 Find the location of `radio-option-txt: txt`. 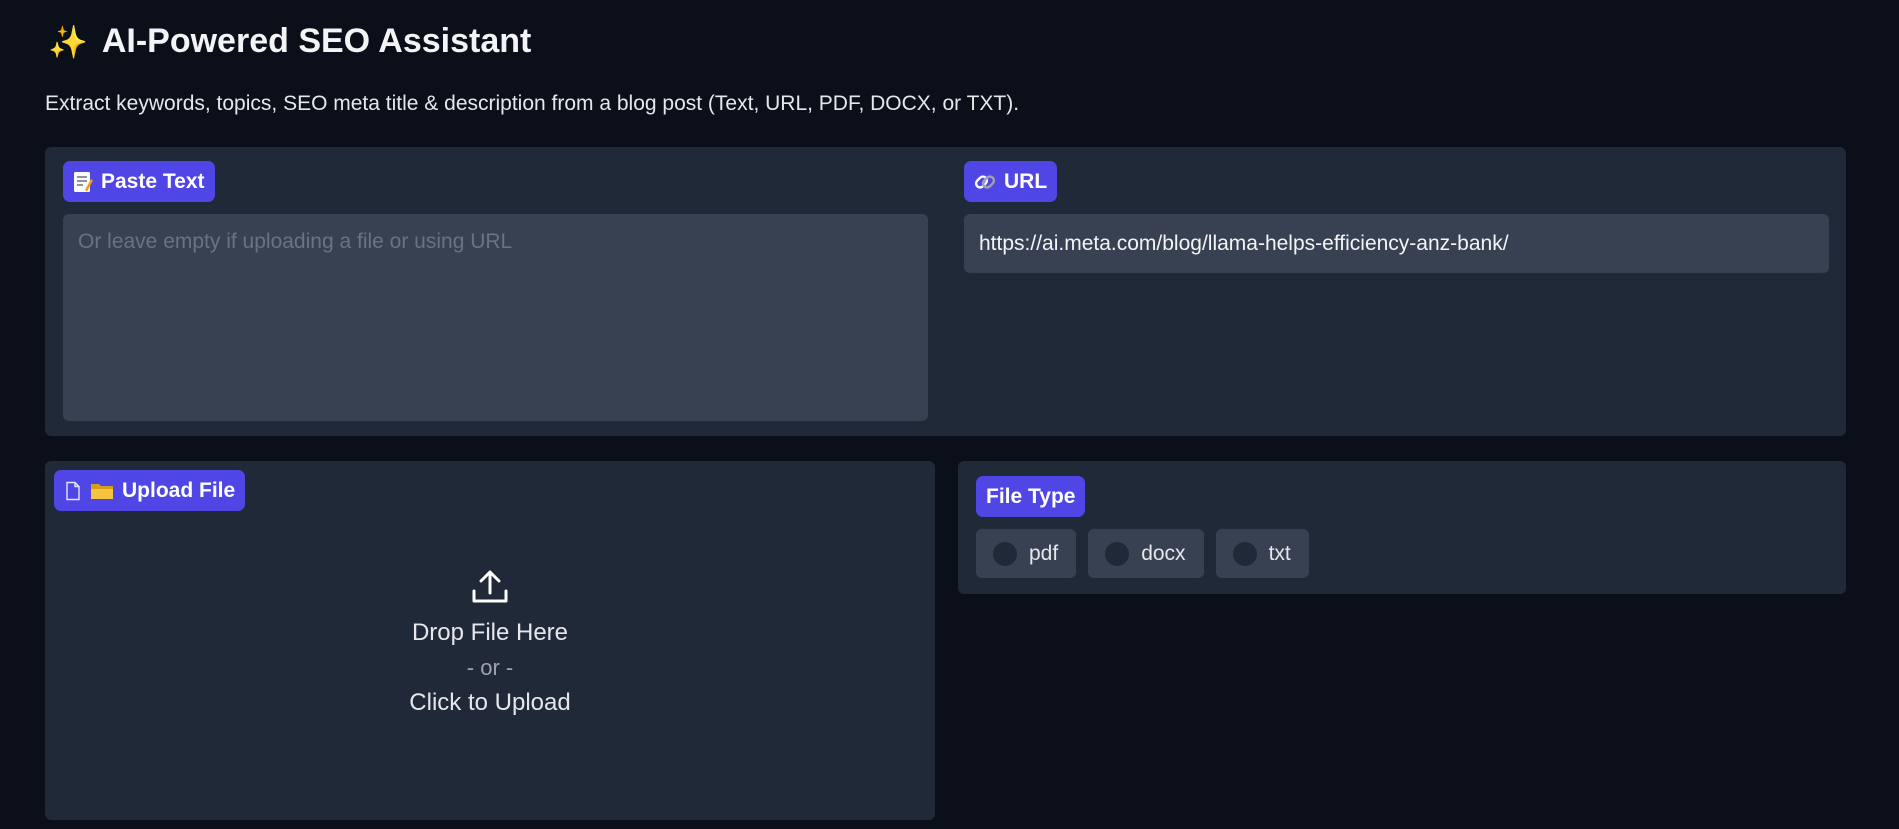

radio-option-txt: txt is located at coordinates (1262, 553).